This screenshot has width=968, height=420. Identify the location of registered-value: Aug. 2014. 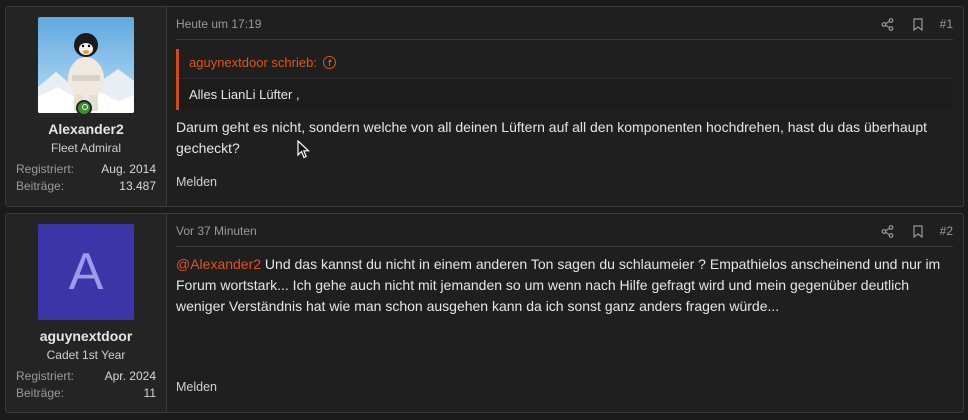
(128, 169).